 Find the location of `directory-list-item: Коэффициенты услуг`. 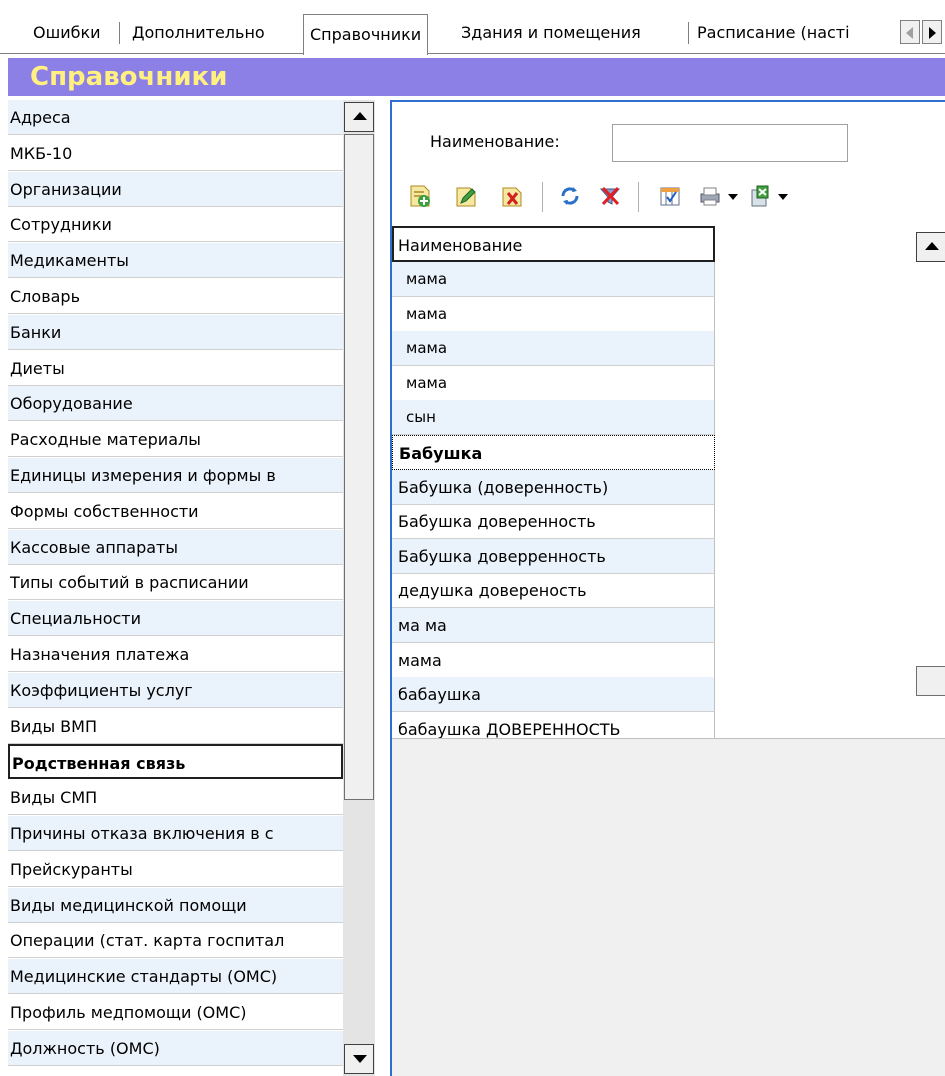

directory-list-item: Коэффициенты услуг is located at coordinates (175, 690).